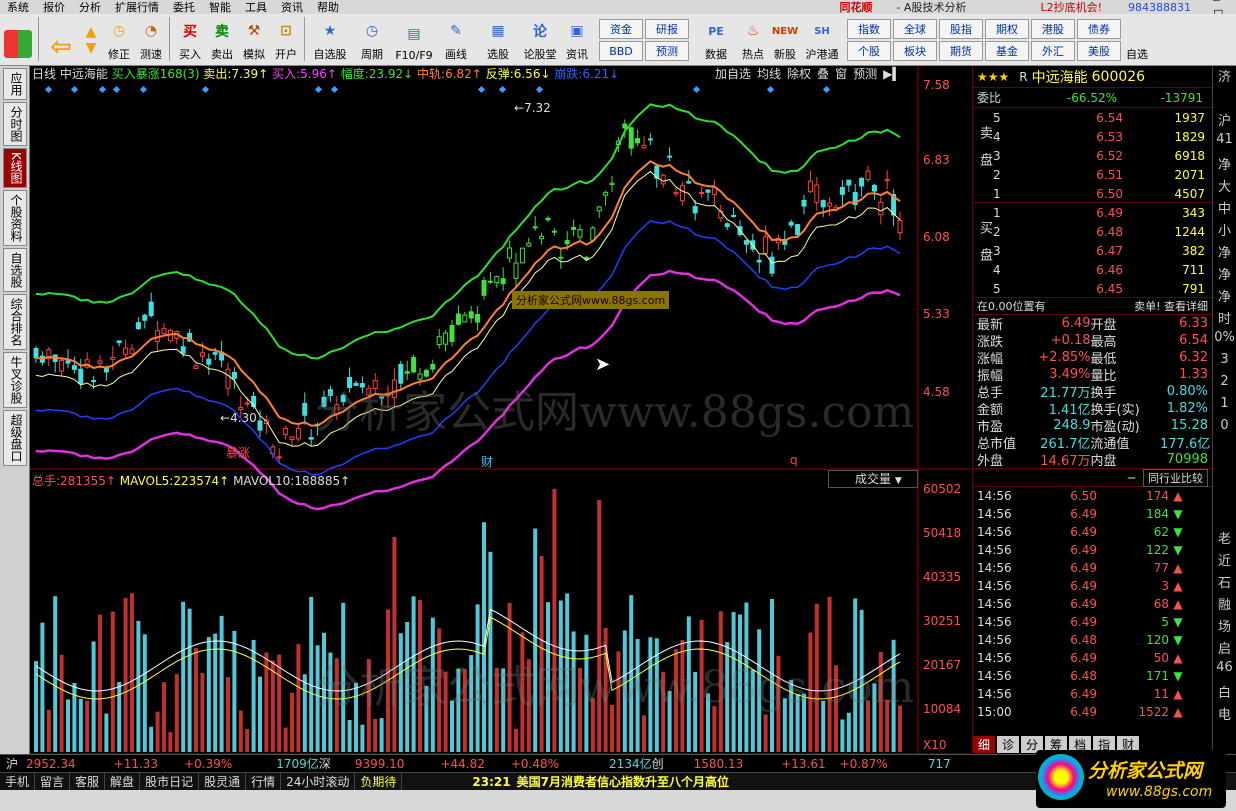 Image resolution: width=1236 pixels, height=811 pixels. What do you see at coordinates (498, 39) in the screenshot?
I see `screener-button: ▦ 选股` at bounding box center [498, 39].